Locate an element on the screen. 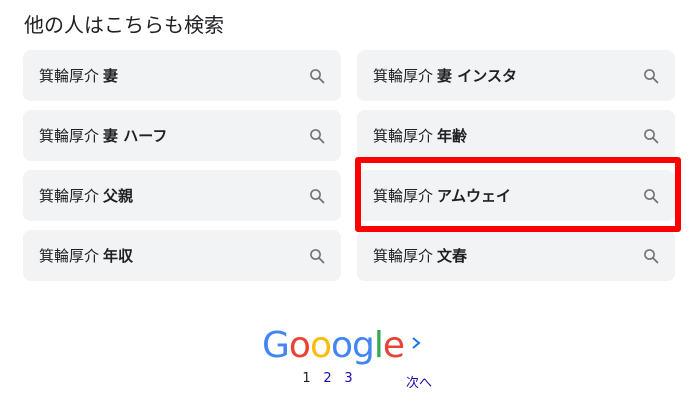 This screenshot has width=700, height=404. next-link: 次へ is located at coordinates (419, 381).